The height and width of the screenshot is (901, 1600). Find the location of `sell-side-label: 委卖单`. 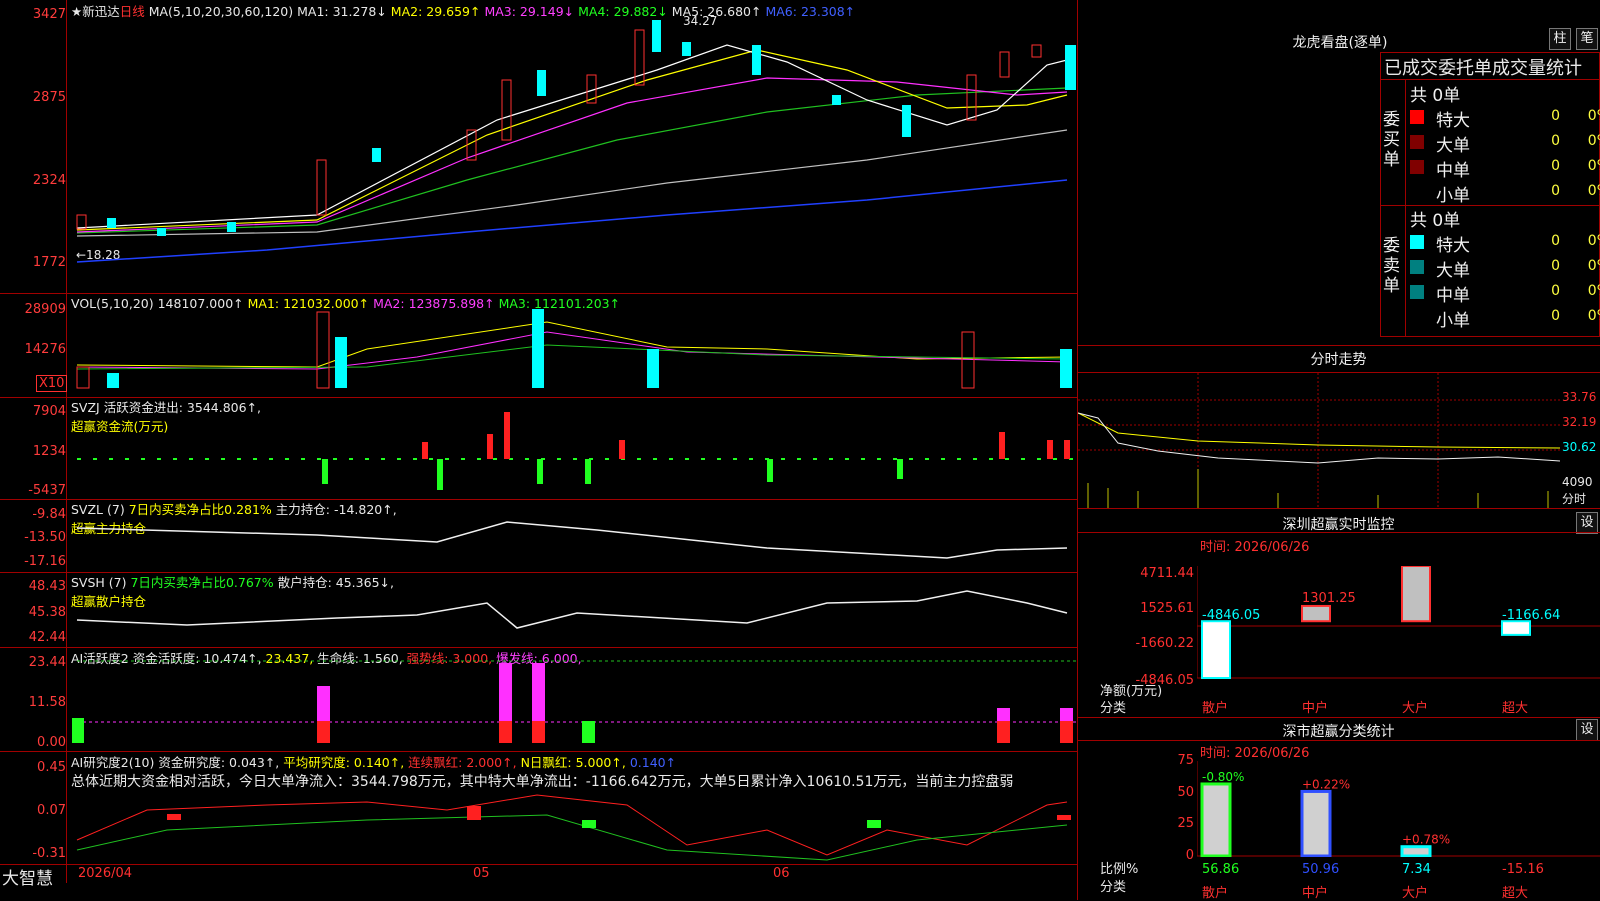

sell-side-label: 委卖单 is located at coordinates (1391, 266).